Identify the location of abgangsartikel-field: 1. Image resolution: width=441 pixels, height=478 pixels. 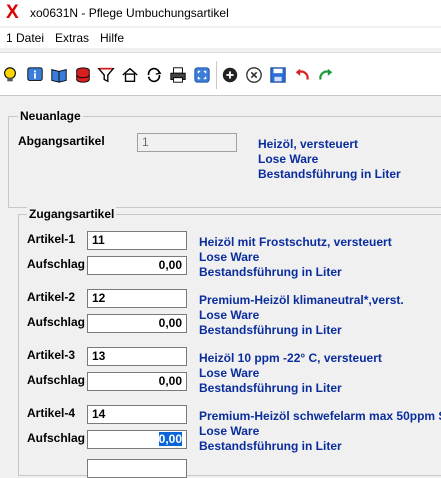
(187, 142).